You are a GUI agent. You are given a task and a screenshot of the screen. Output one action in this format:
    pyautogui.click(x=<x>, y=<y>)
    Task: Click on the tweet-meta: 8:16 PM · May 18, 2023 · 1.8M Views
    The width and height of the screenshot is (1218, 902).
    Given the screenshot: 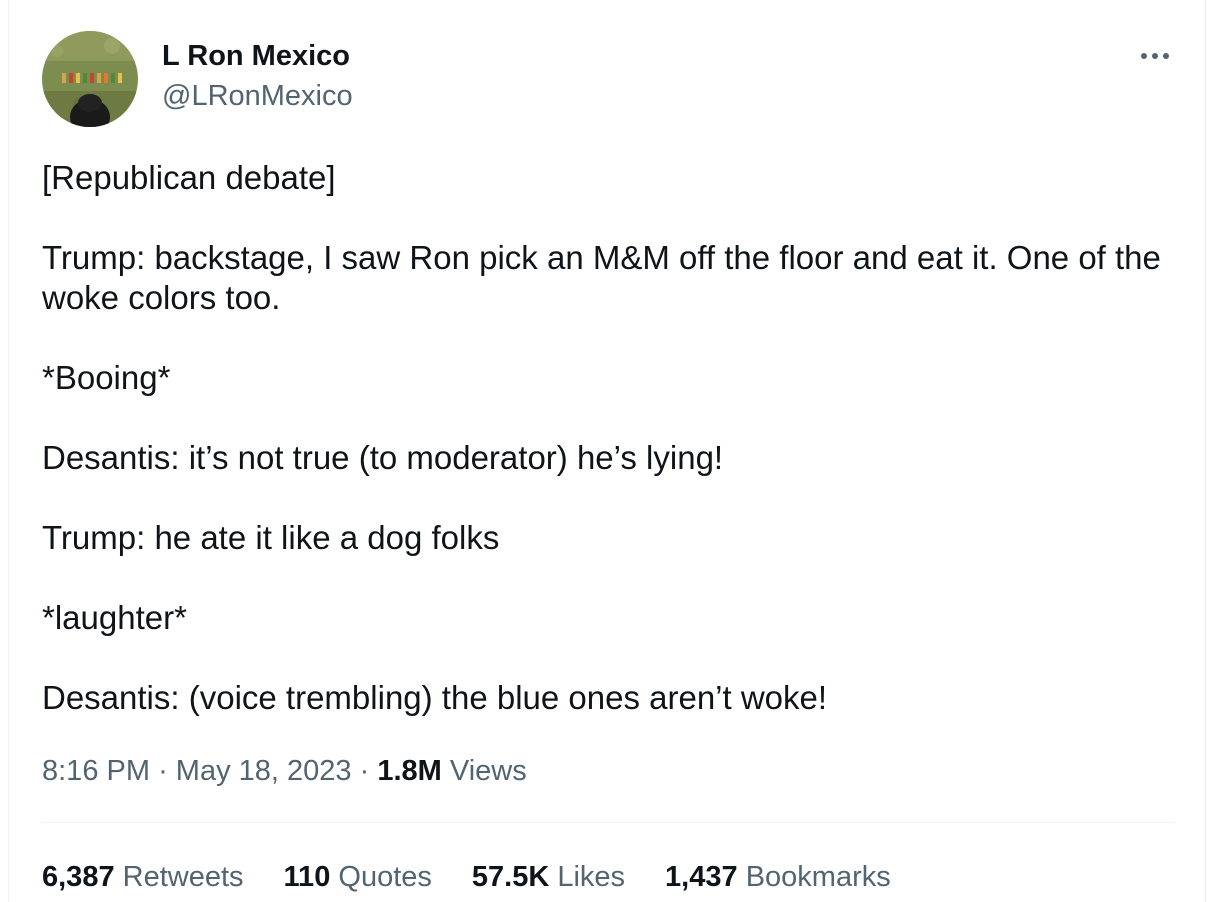 What is the action you would take?
    pyautogui.click(x=284, y=771)
    